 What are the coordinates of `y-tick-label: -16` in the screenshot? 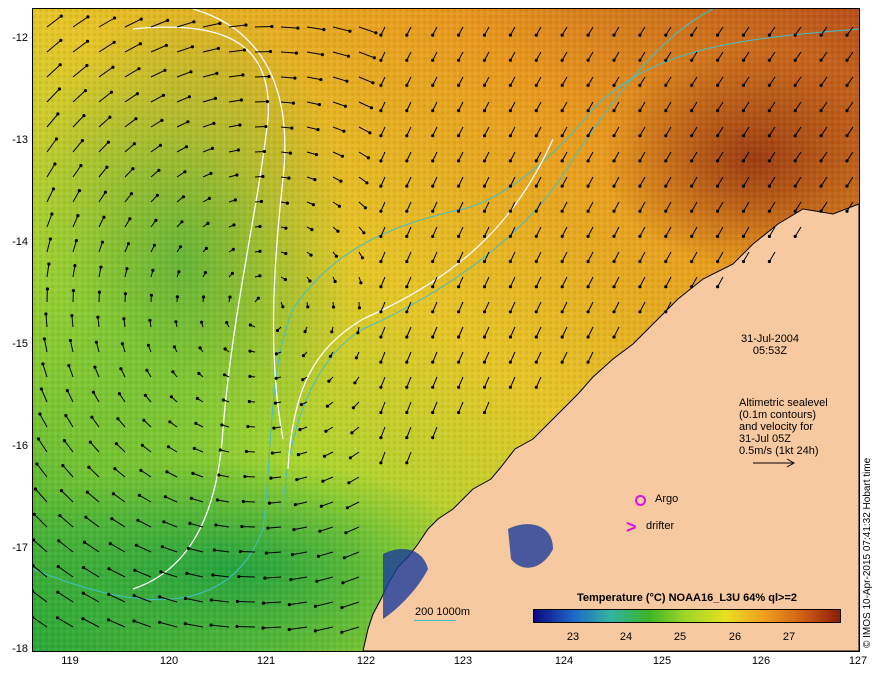 It's located at (20, 446).